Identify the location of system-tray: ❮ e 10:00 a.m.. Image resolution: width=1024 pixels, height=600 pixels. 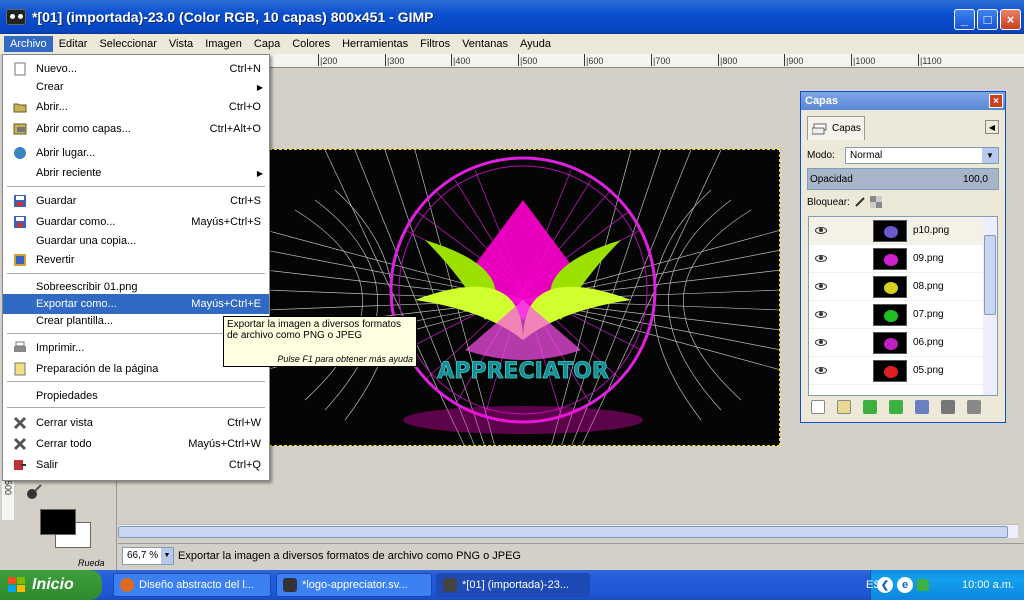
(947, 585).